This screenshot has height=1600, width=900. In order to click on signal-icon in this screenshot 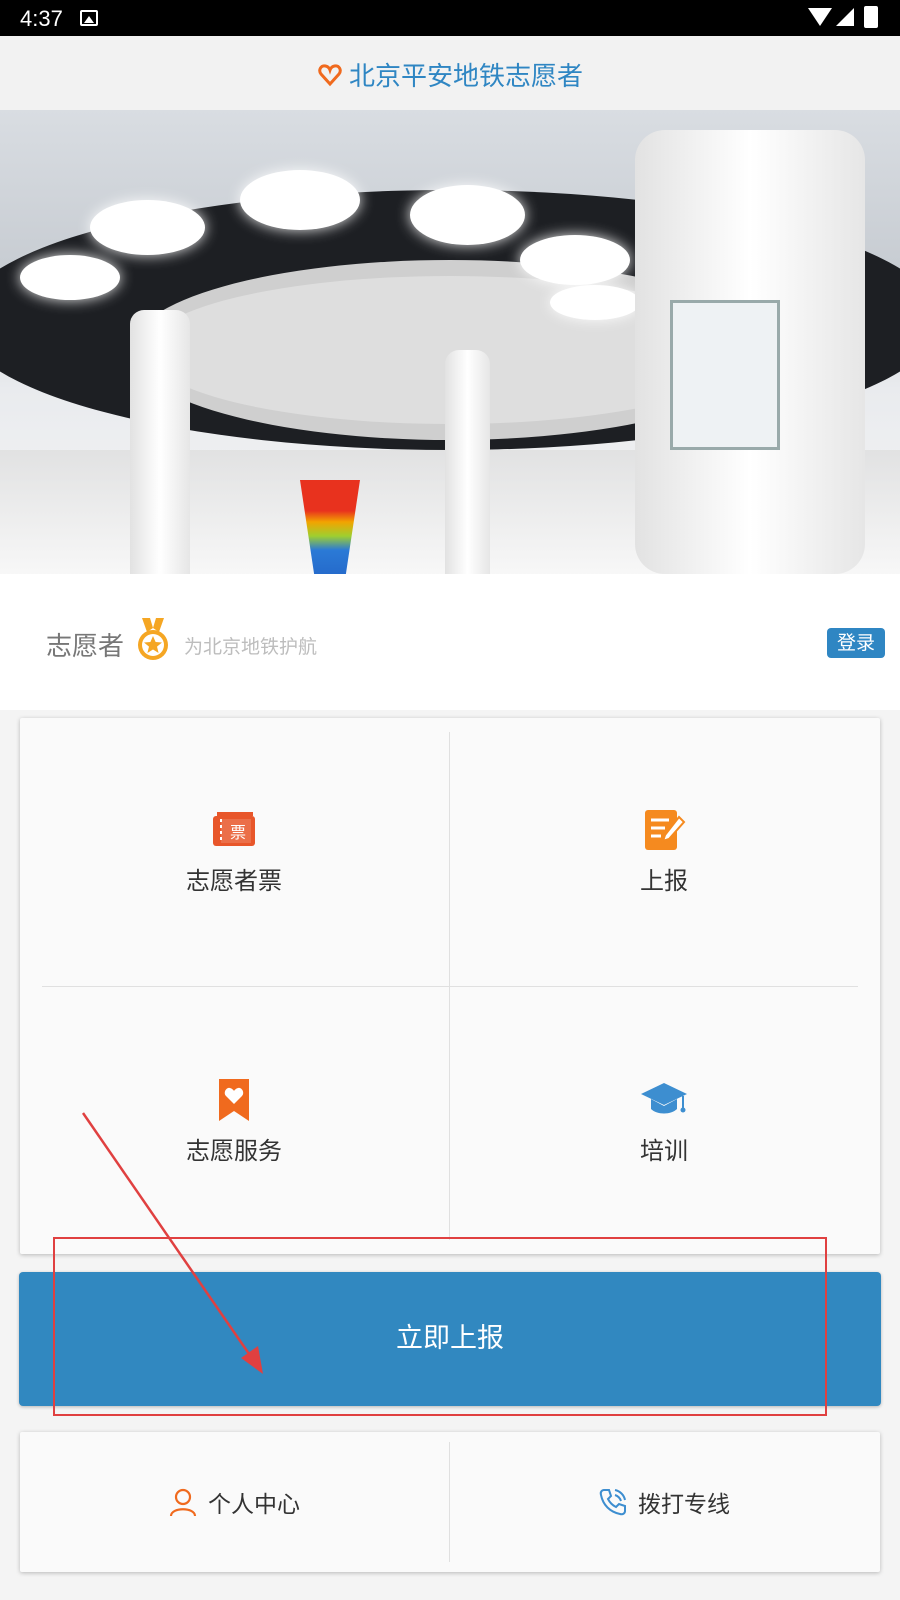, I will do `click(845, 17)`.